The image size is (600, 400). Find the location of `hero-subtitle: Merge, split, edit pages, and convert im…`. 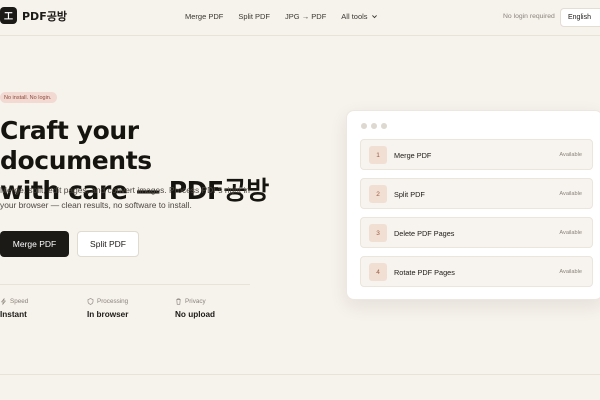

hero-subtitle: Merge, split, edit pages, and convert im… is located at coordinates (125, 197).